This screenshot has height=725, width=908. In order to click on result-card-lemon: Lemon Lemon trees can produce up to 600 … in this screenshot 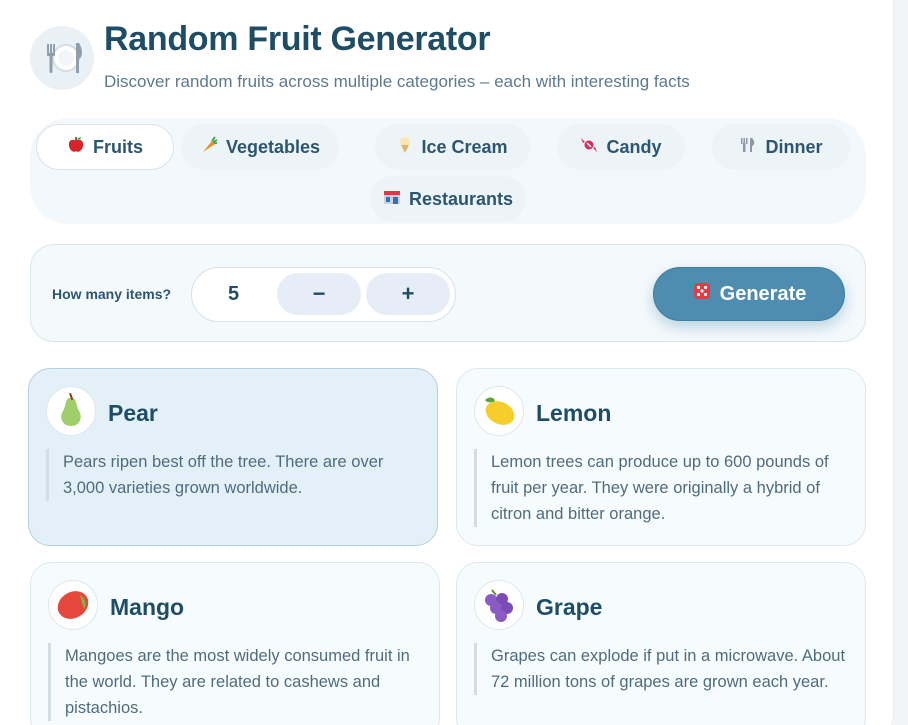, I will do `click(661, 457)`.